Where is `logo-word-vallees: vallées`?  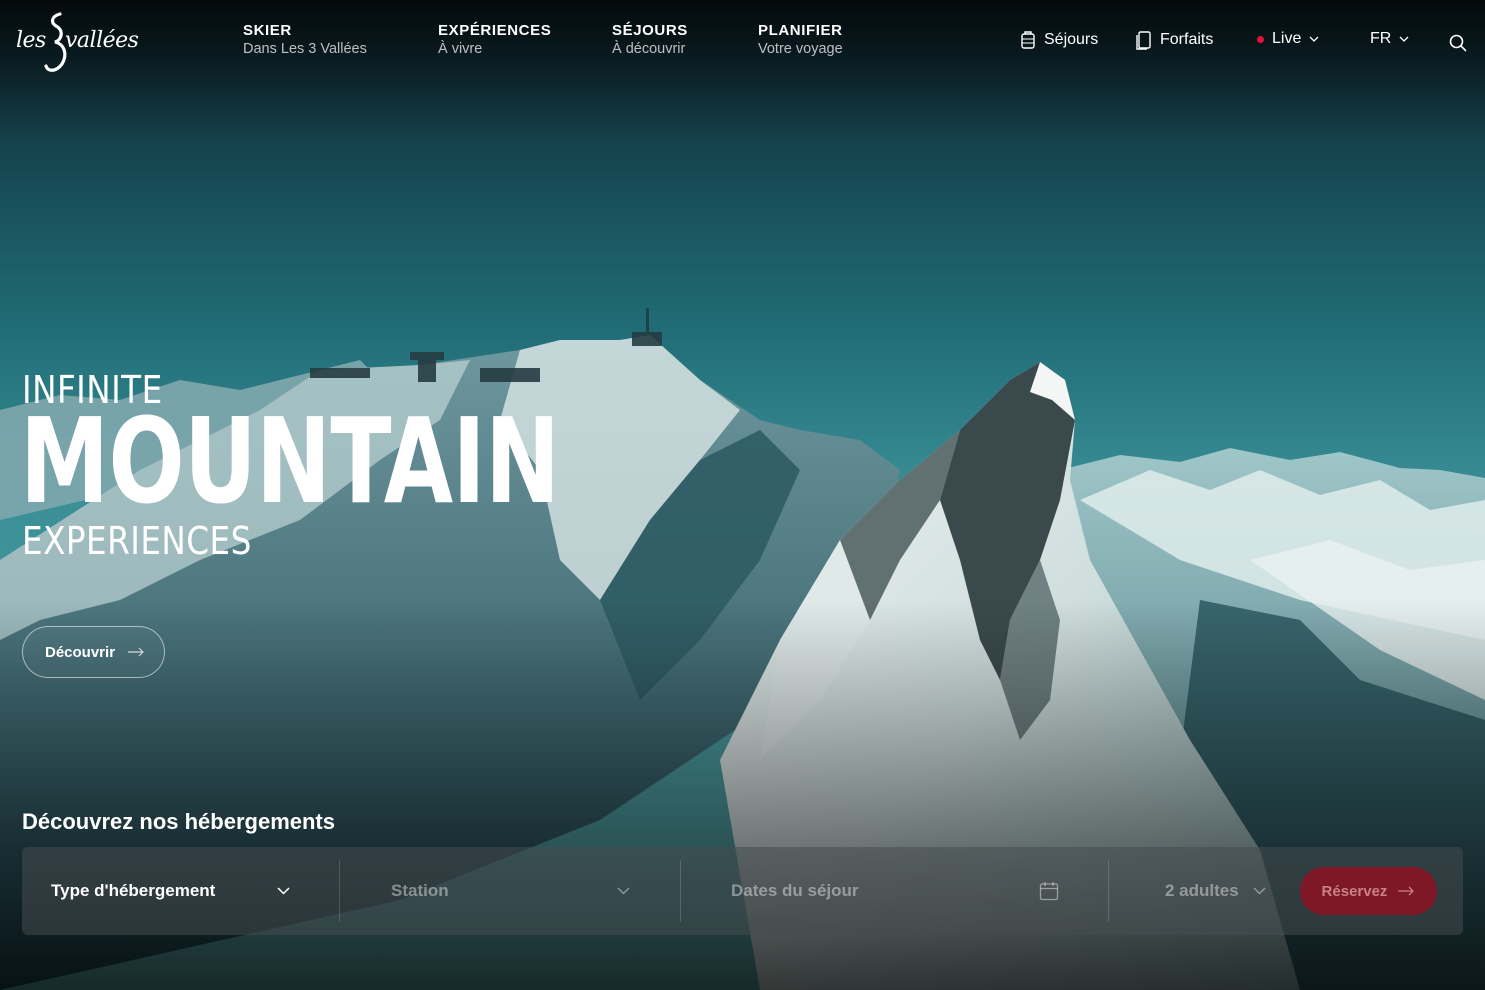 logo-word-vallees: vallées is located at coordinates (102, 40).